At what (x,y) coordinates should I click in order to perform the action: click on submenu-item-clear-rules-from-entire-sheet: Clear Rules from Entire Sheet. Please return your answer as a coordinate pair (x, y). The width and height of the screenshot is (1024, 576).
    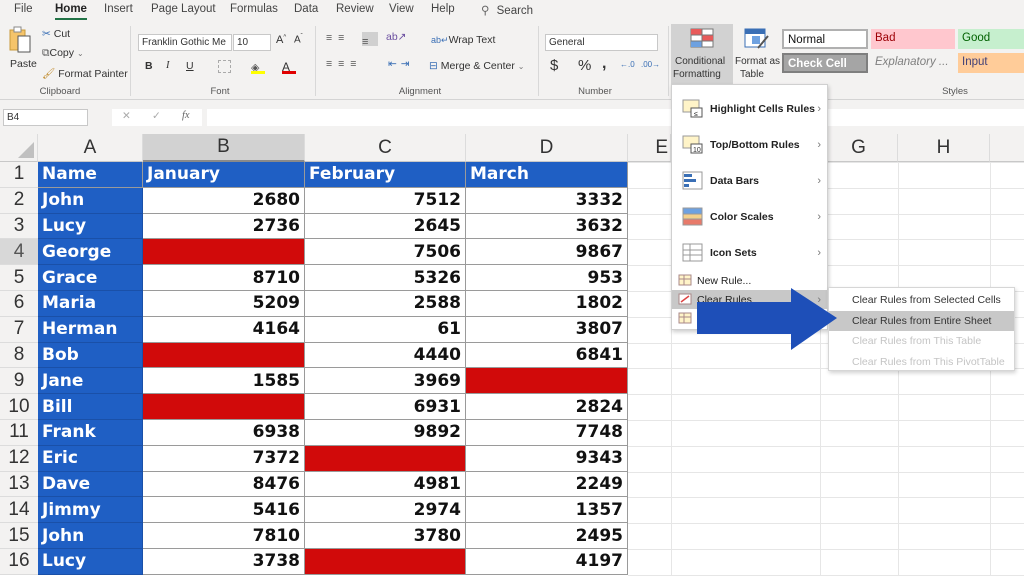
    Looking at the image, I should click on (921, 320).